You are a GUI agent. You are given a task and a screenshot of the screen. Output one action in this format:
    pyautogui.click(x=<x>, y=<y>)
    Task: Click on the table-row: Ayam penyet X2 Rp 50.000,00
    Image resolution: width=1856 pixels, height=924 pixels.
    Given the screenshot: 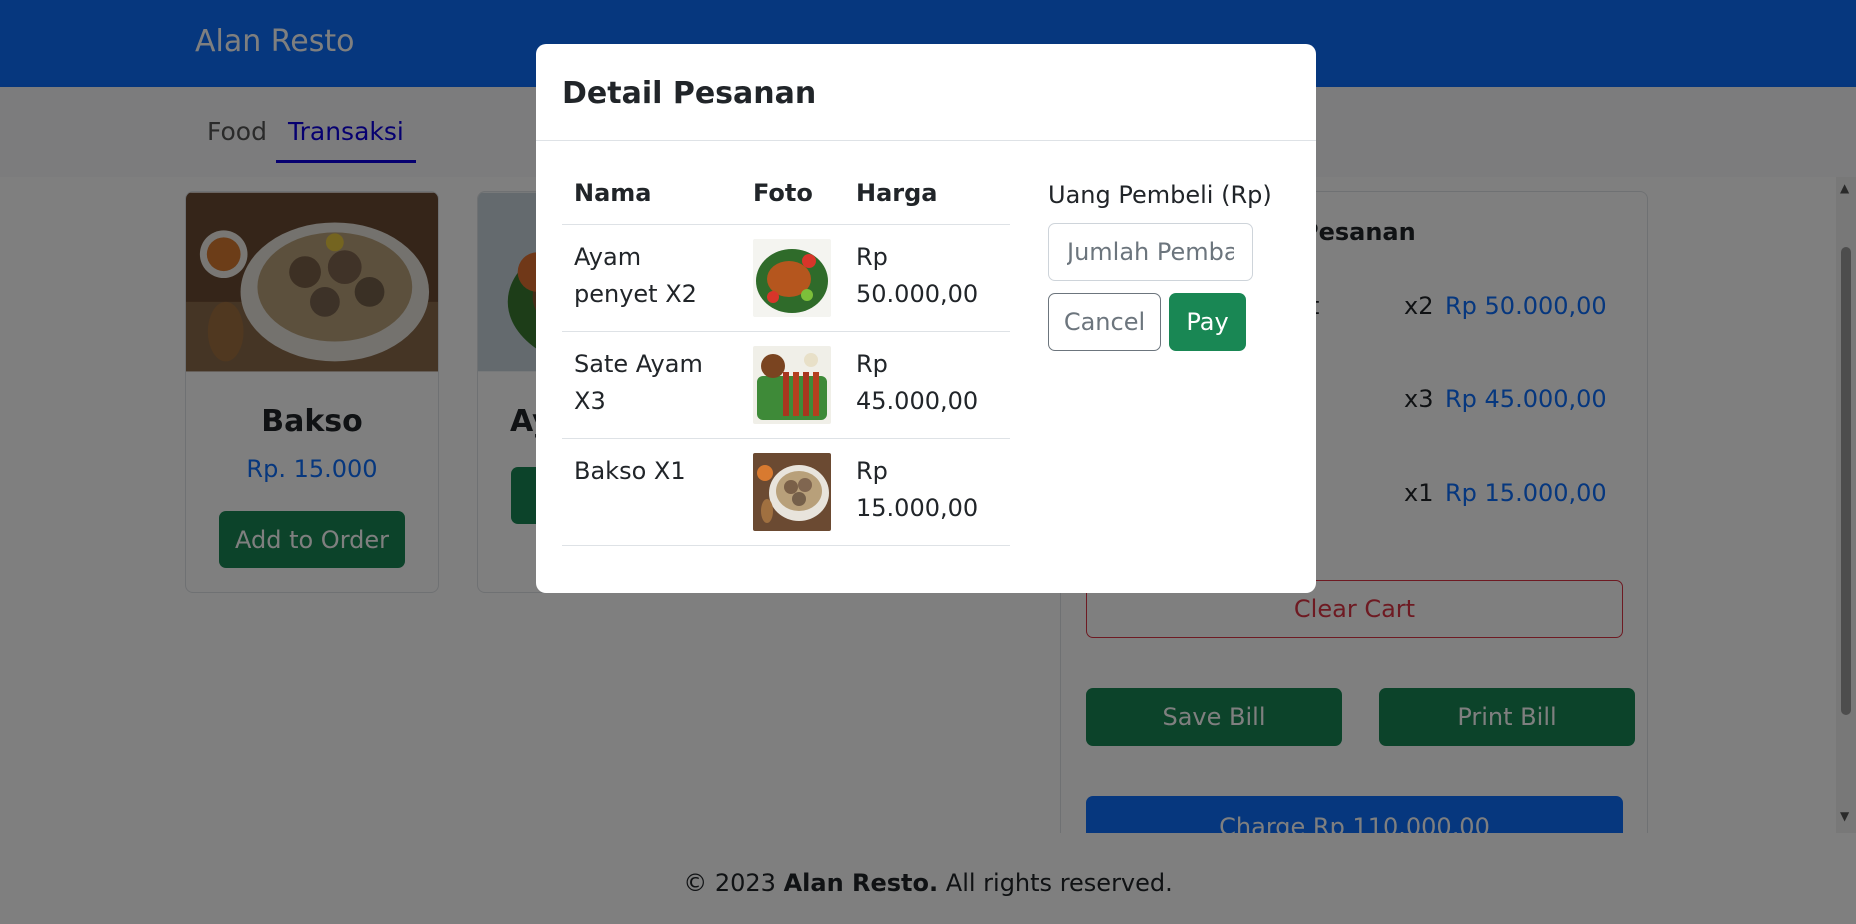 What is the action you would take?
    pyautogui.click(x=786, y=278)
    